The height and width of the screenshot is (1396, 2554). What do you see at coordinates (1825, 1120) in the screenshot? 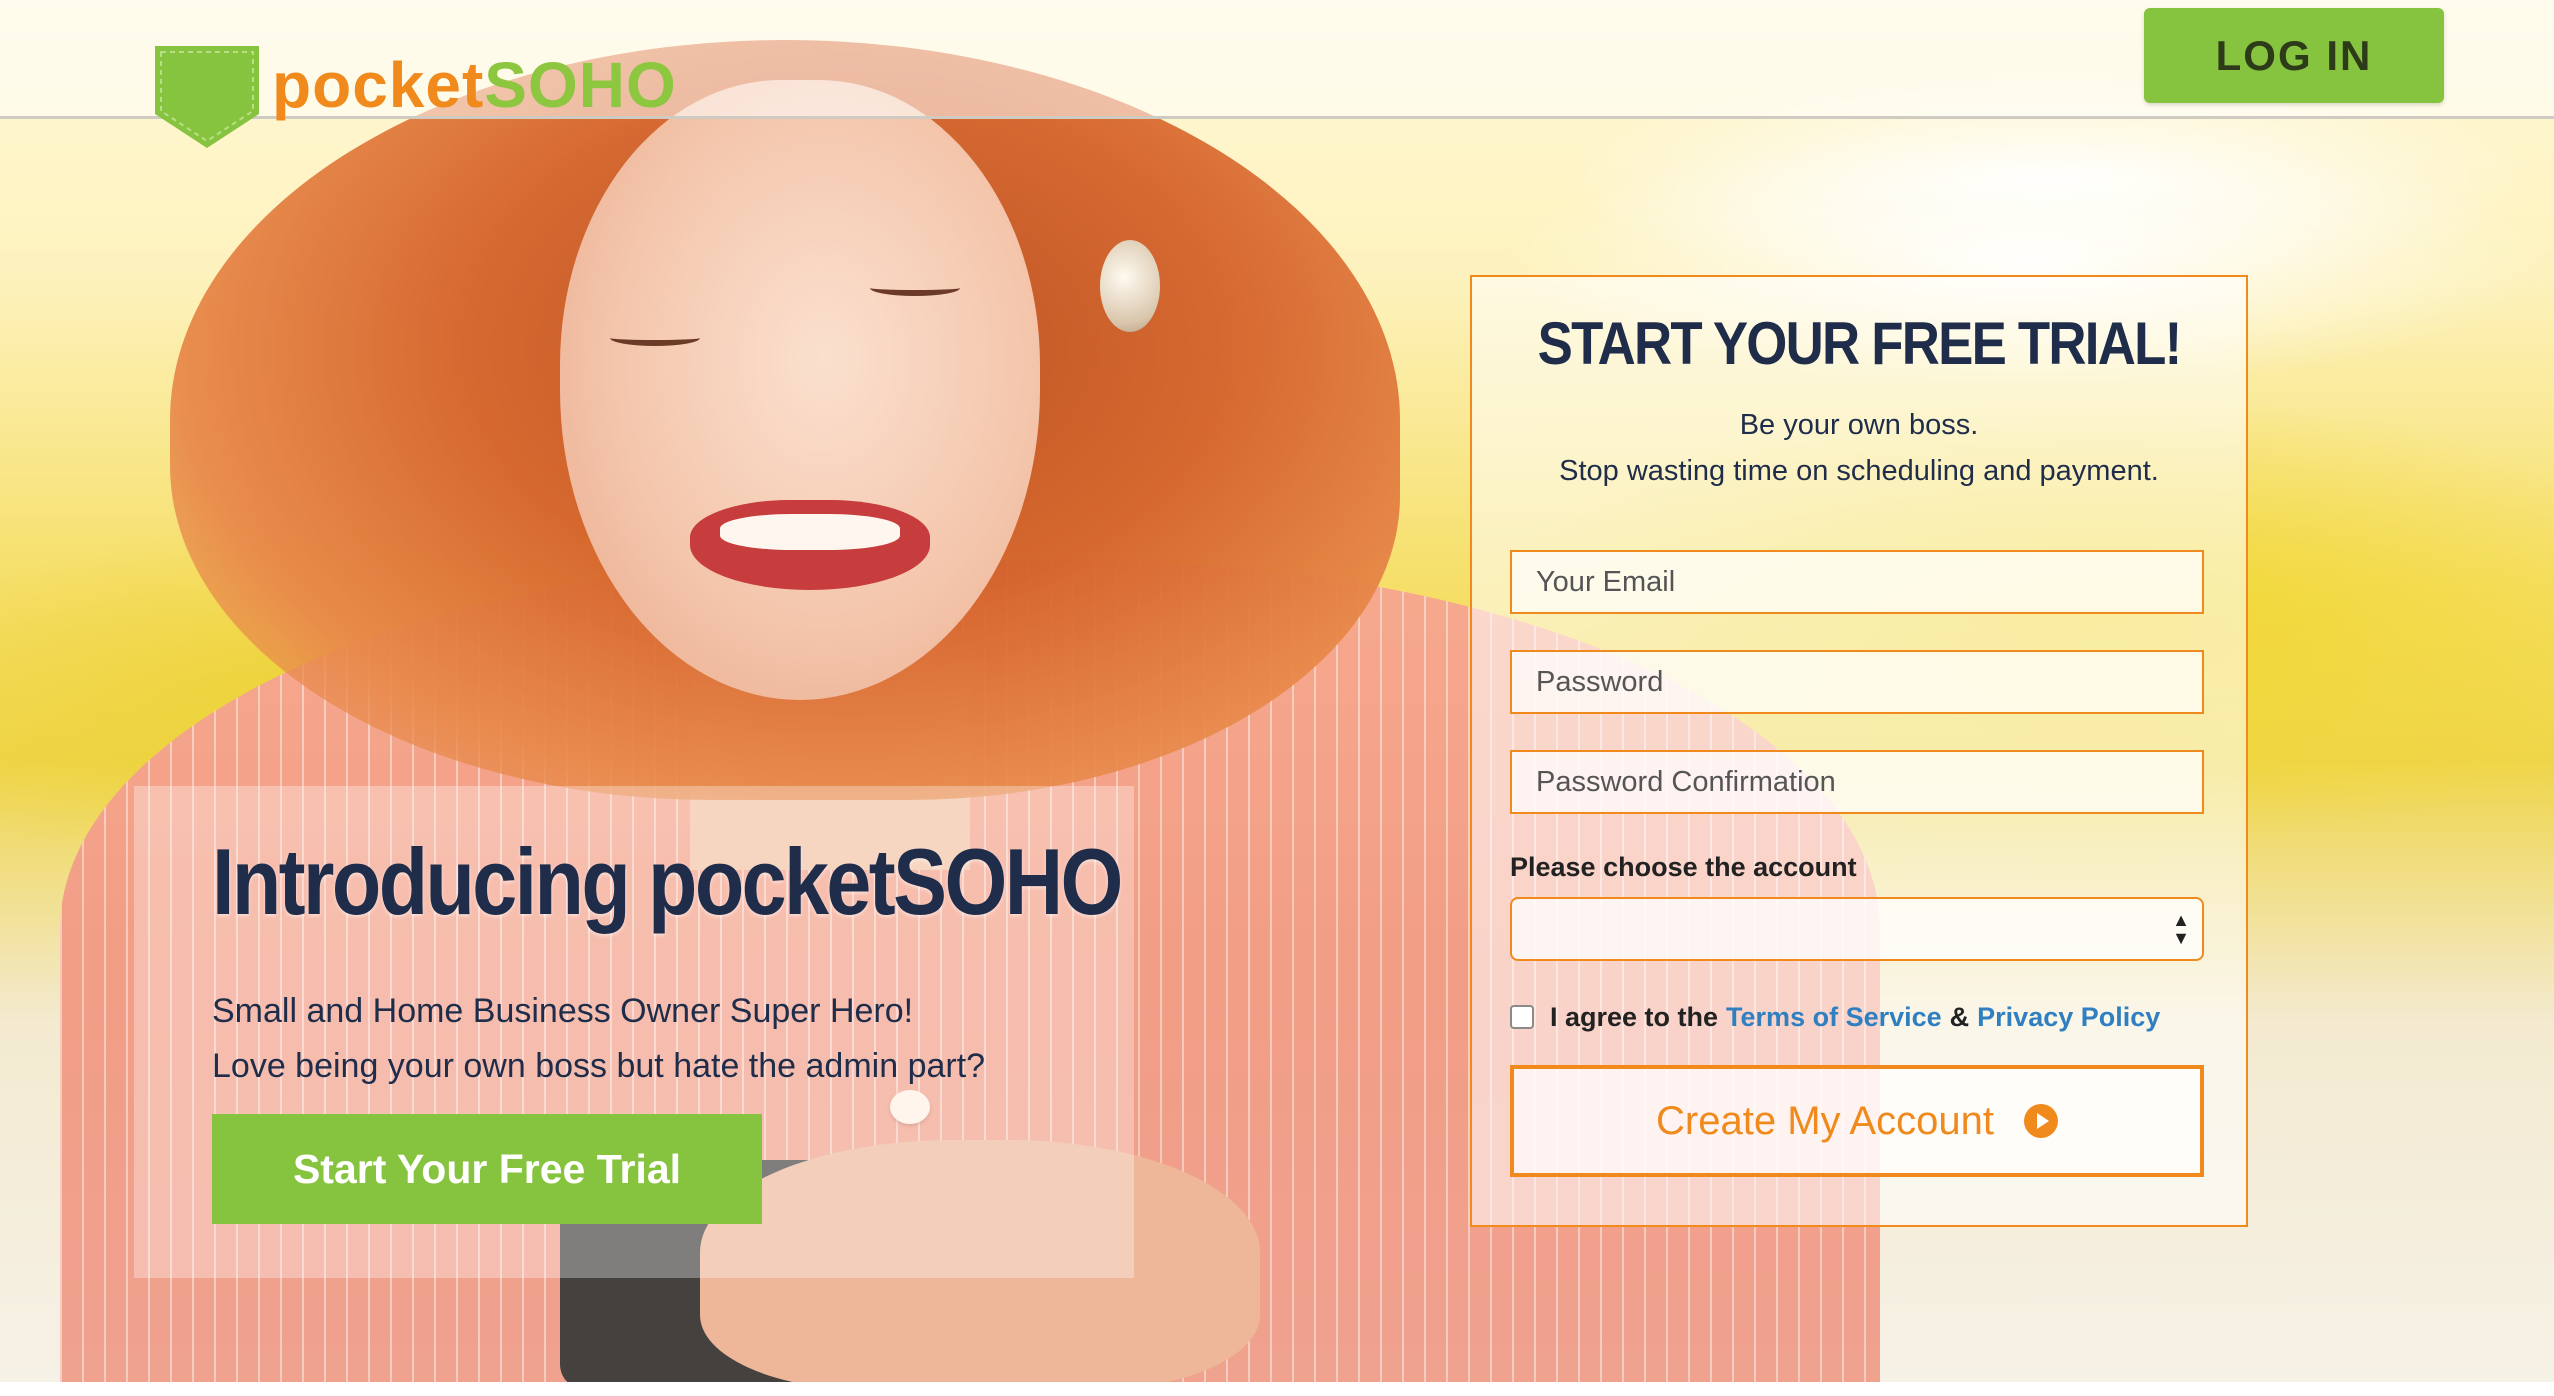
I see `create-account-label: Create My Account` at bounding box center [1825, 1120].